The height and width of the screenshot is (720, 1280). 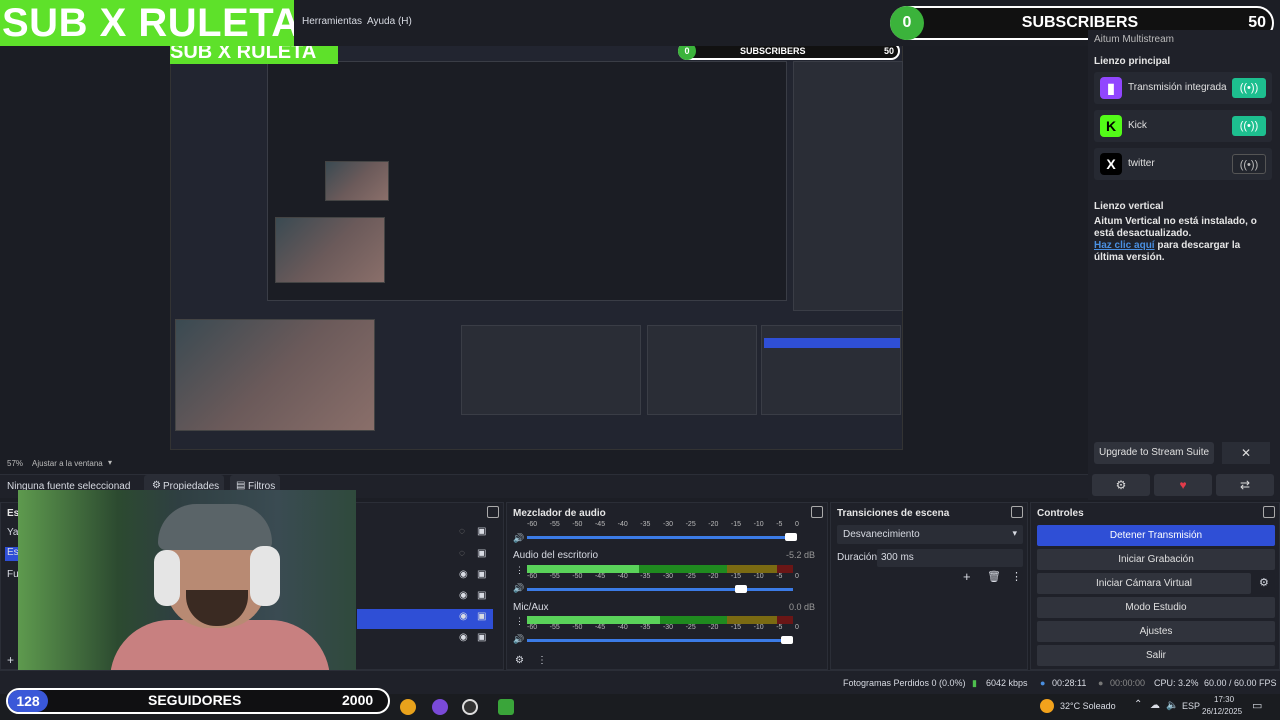 I want to click on transitions-title: Transiciones de escena, so click(x=893, y=513).